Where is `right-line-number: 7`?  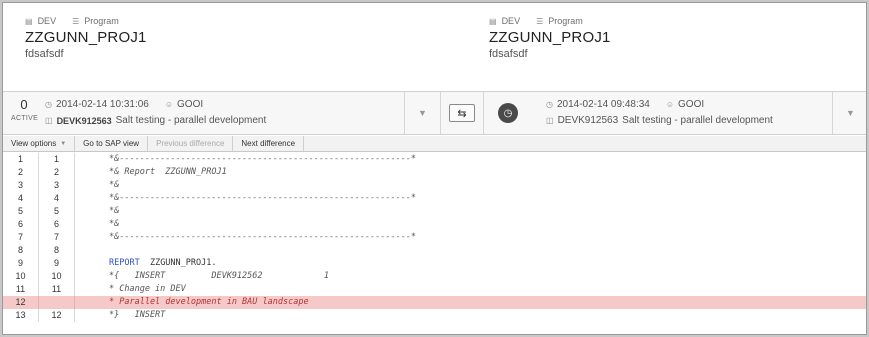
right-line-number: 7 is located at coordinates (57, 237).